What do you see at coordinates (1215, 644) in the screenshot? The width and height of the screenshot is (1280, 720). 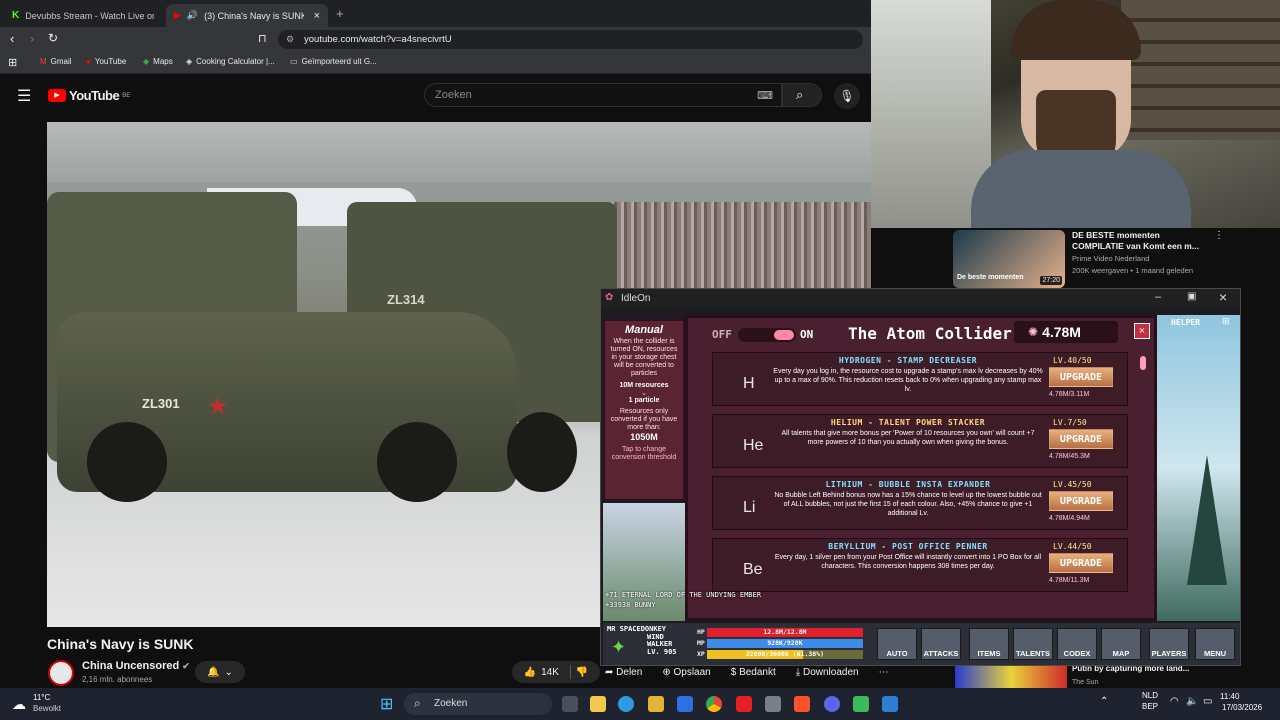 I see `hud-menu-button: MENU` at bounding box center [1215, 644].